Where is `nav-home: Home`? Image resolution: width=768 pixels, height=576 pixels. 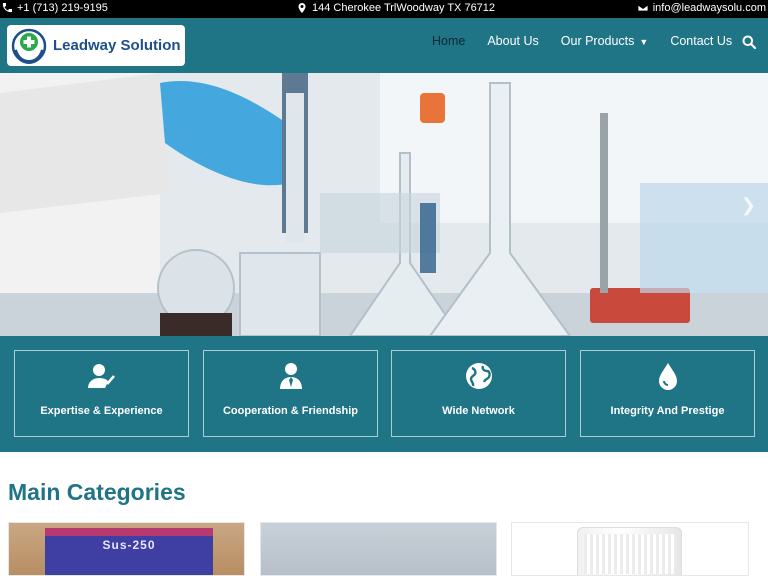 nav-home: Home is located at coordinates (448, 41).